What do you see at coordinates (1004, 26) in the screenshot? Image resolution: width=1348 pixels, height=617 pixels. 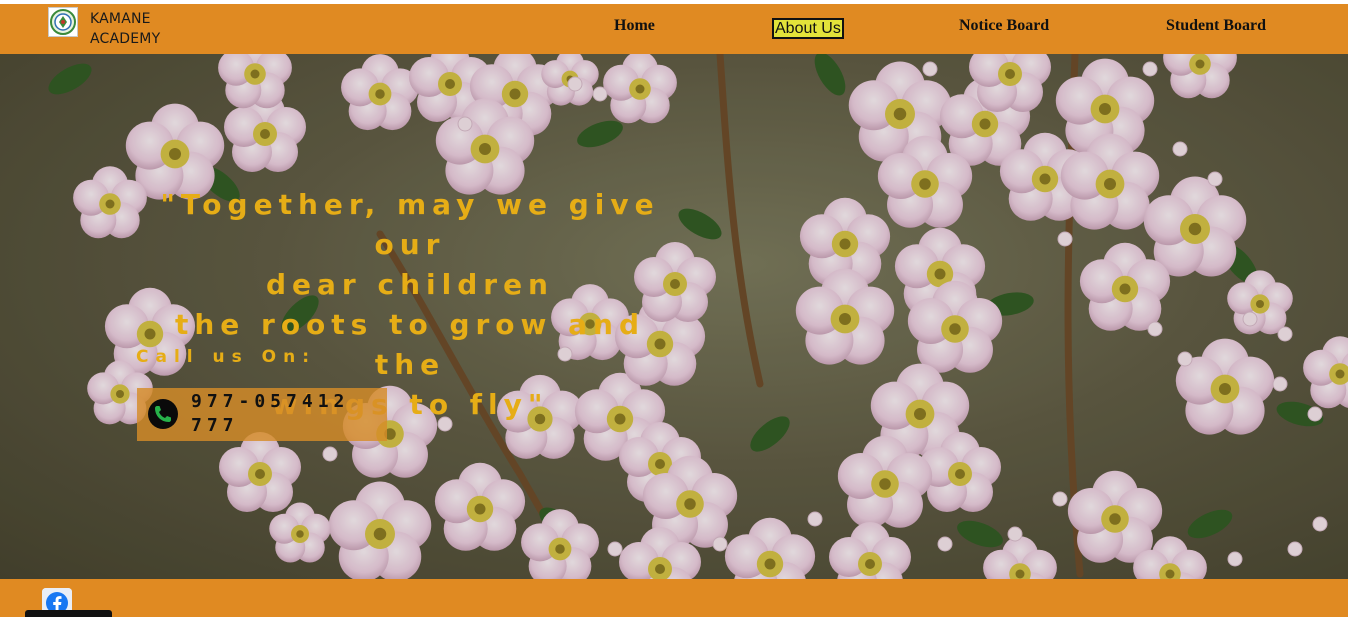 I see `nav-notice-board-link: Notice Board` at bounding box center [1004, 26].